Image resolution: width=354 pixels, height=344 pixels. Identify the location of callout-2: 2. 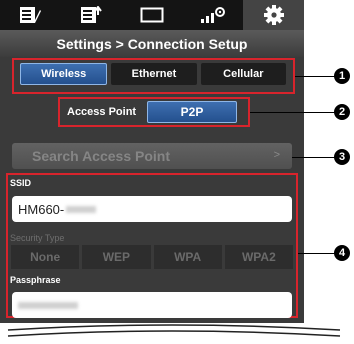
(342, 112).